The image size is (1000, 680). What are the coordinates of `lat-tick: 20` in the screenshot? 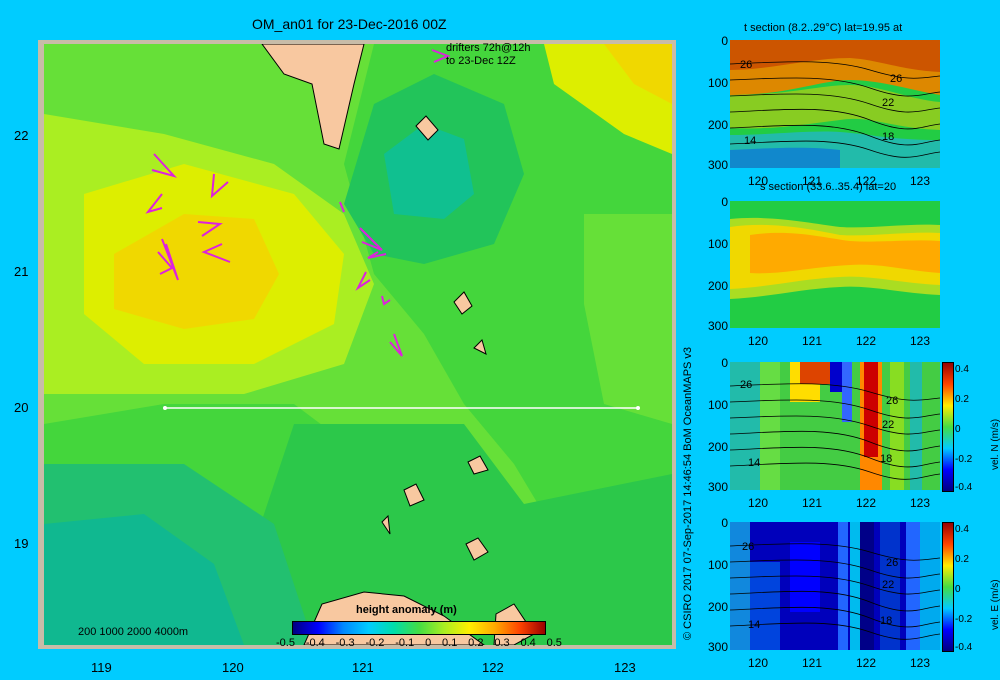 It's located at (21, 407).